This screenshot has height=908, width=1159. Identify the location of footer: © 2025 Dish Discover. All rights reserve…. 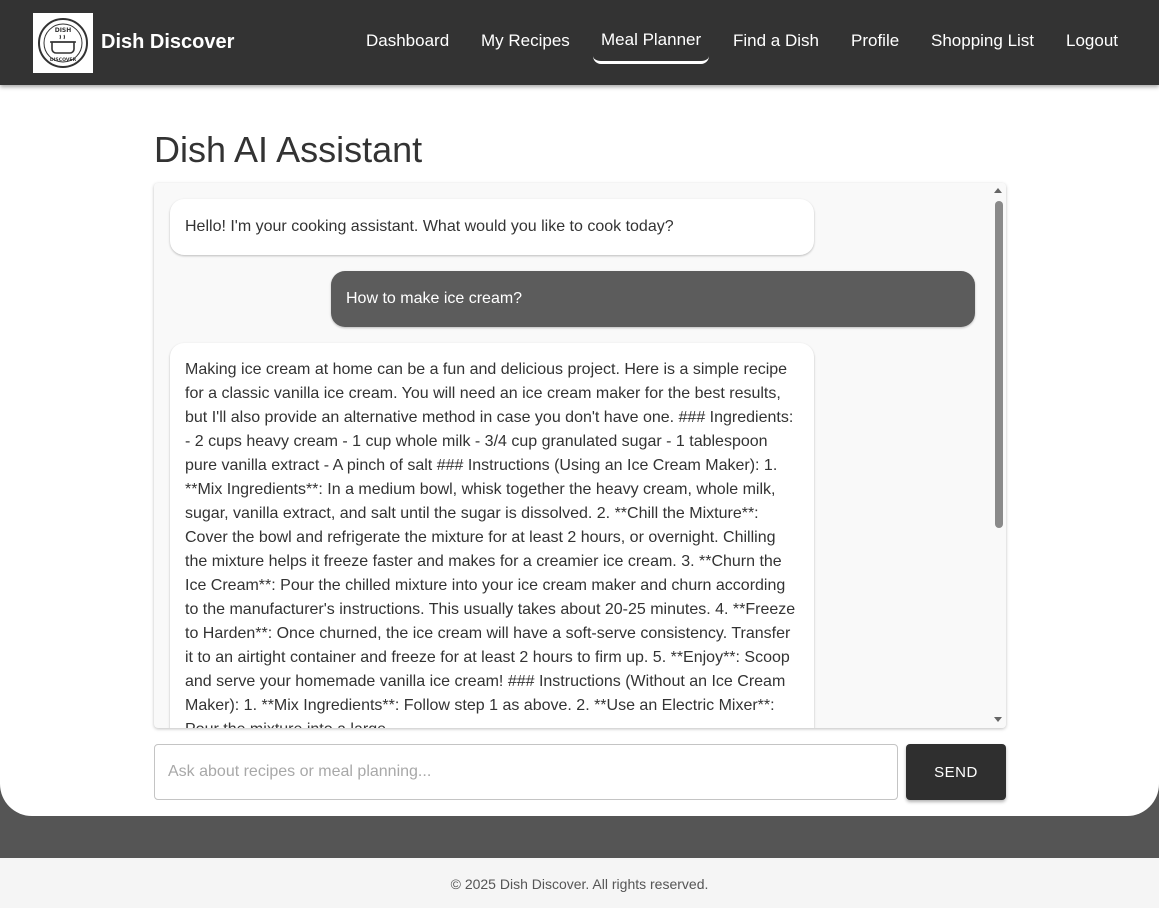
(579, 883).